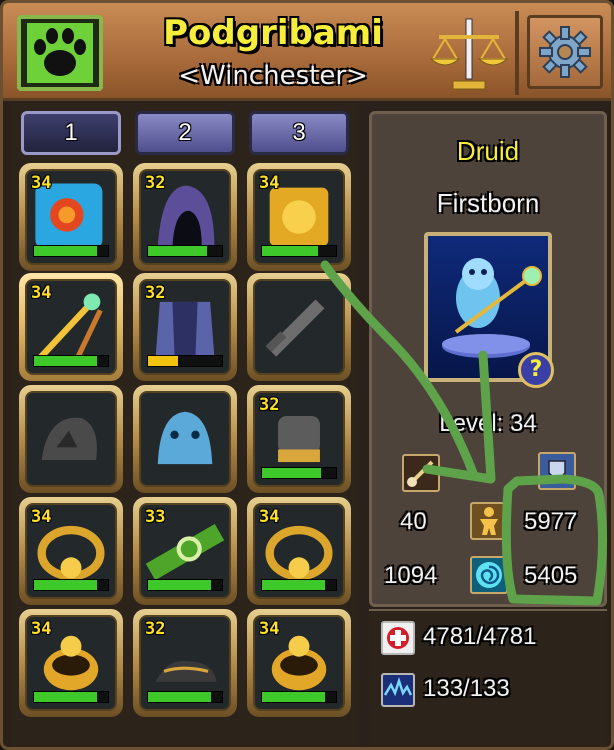  What do you see at coordinates (60, 53) in the screenshot?
I see `paw-icon` at bounding box center [60, 53].